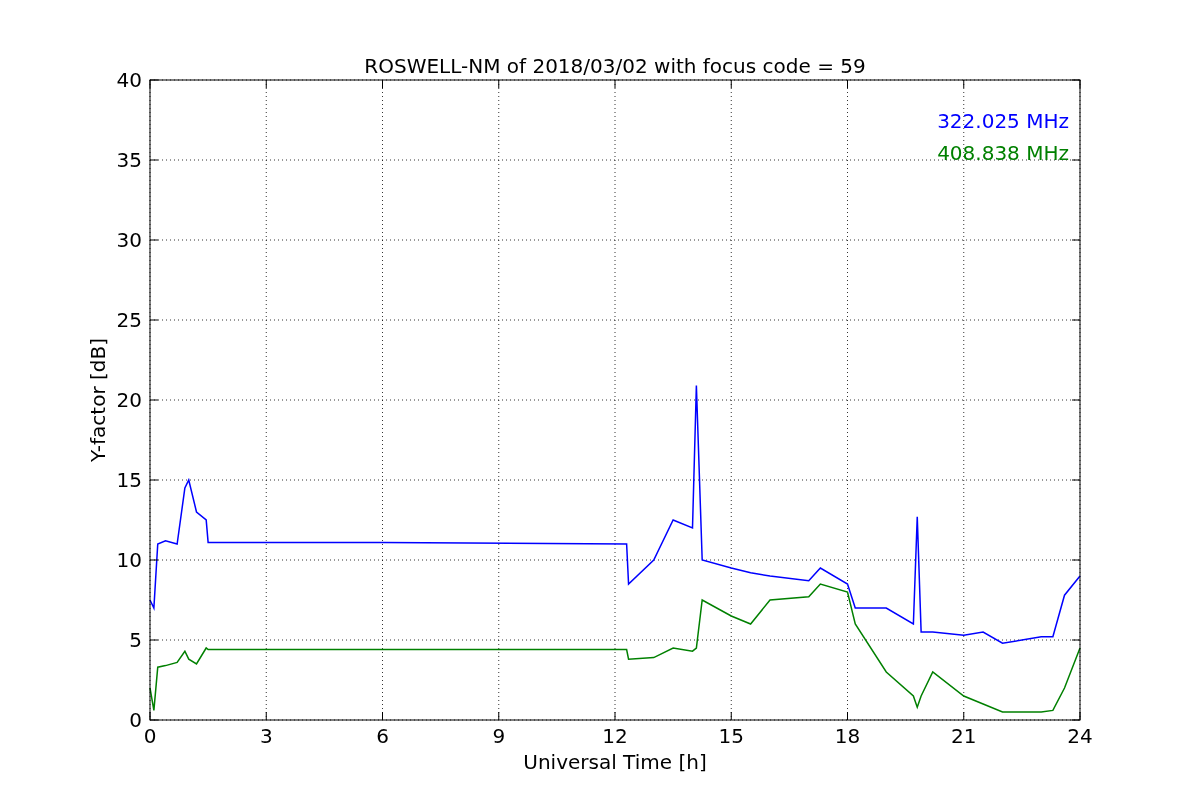 This screenshot has height=800, width=1200. What do you see at coordinates (129, 560) in the screenshot?
I see `y-tick-label: 10` at bounding box center [129, 560].